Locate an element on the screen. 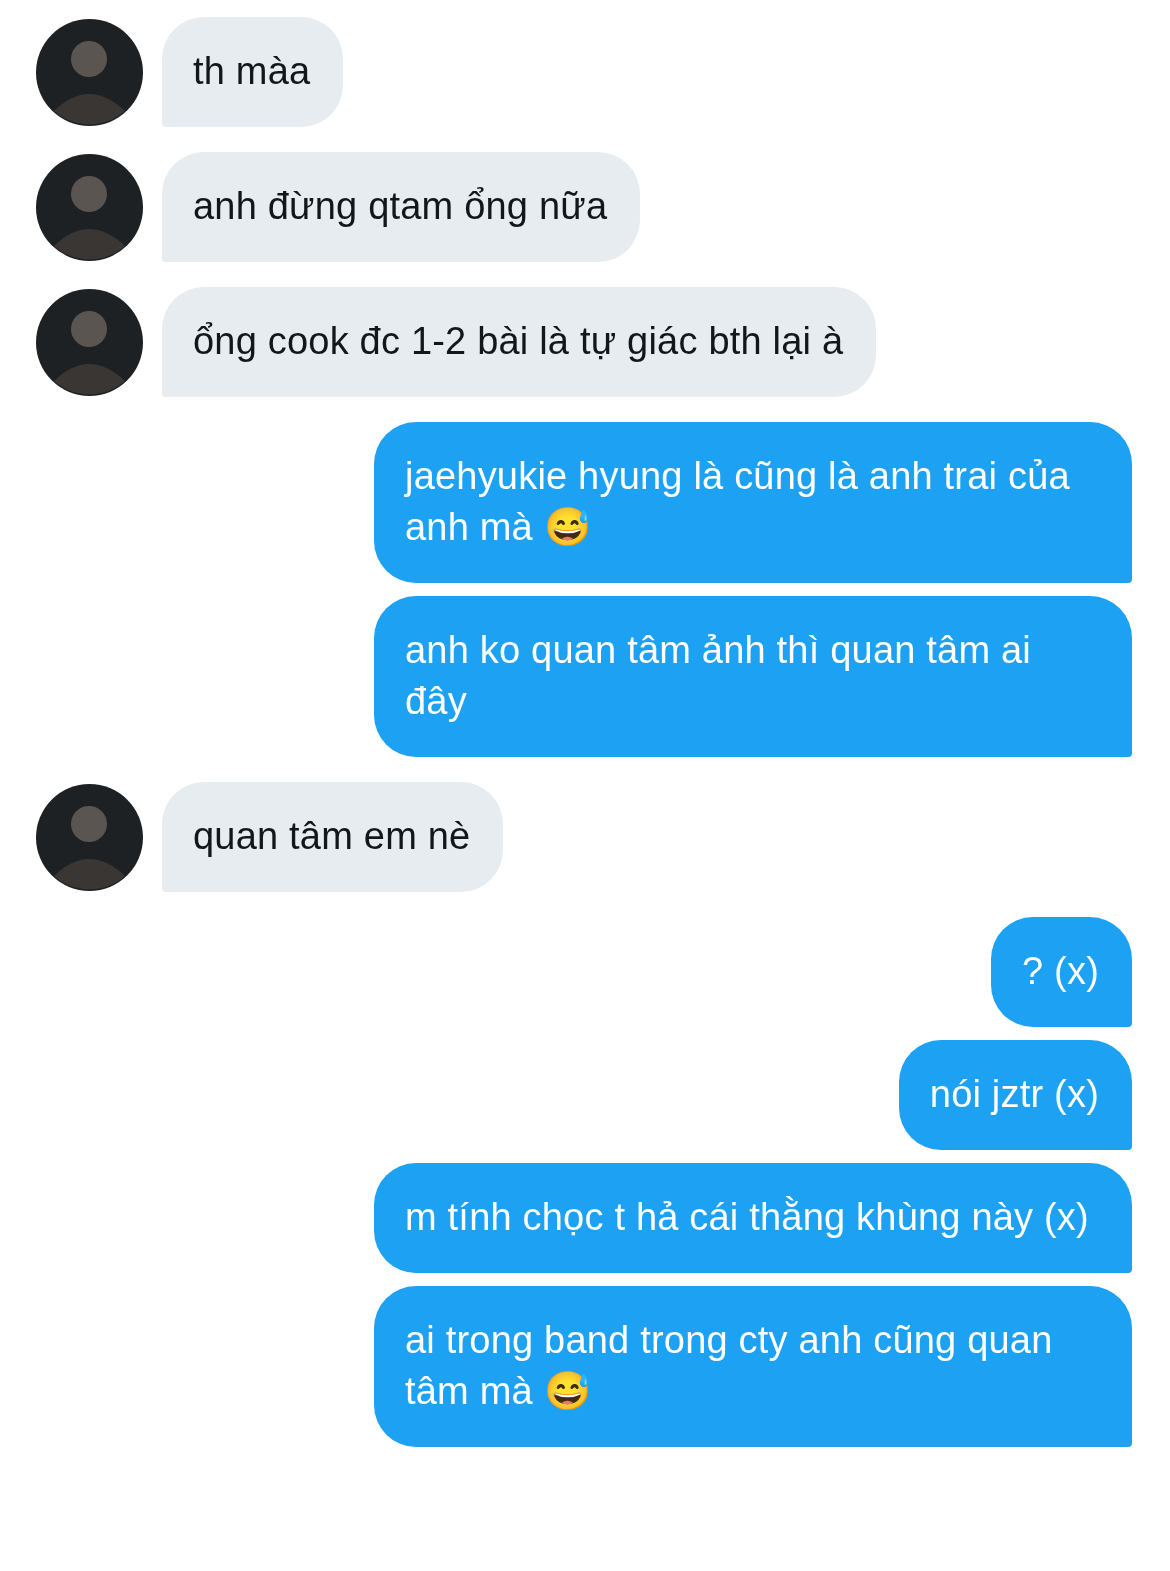 This screenshot has height=1571, width=1170. received-message: th màa is located at coordinates (253, 72).